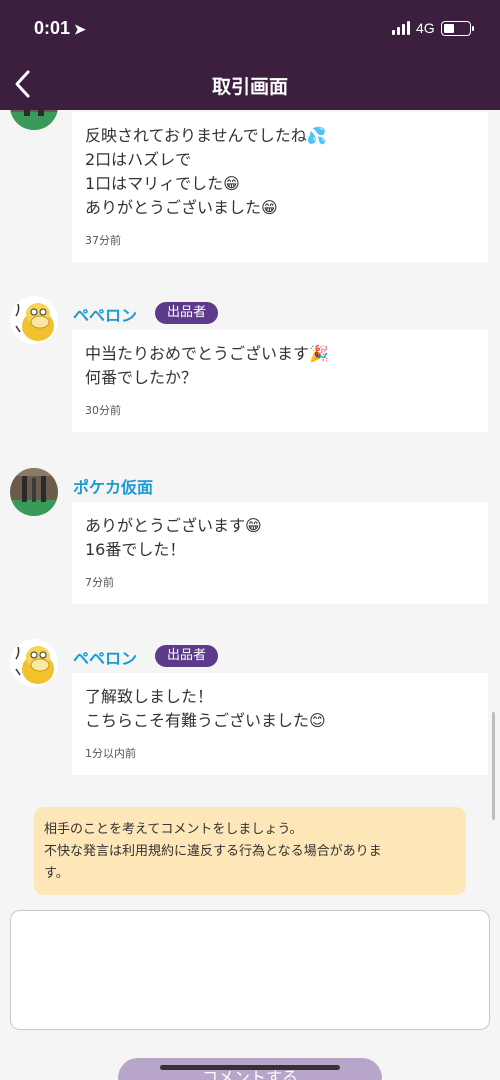 This screenshot has width=500, height=1080. I want to click on message-line: ありがとうございました😁, so click(181, 207).